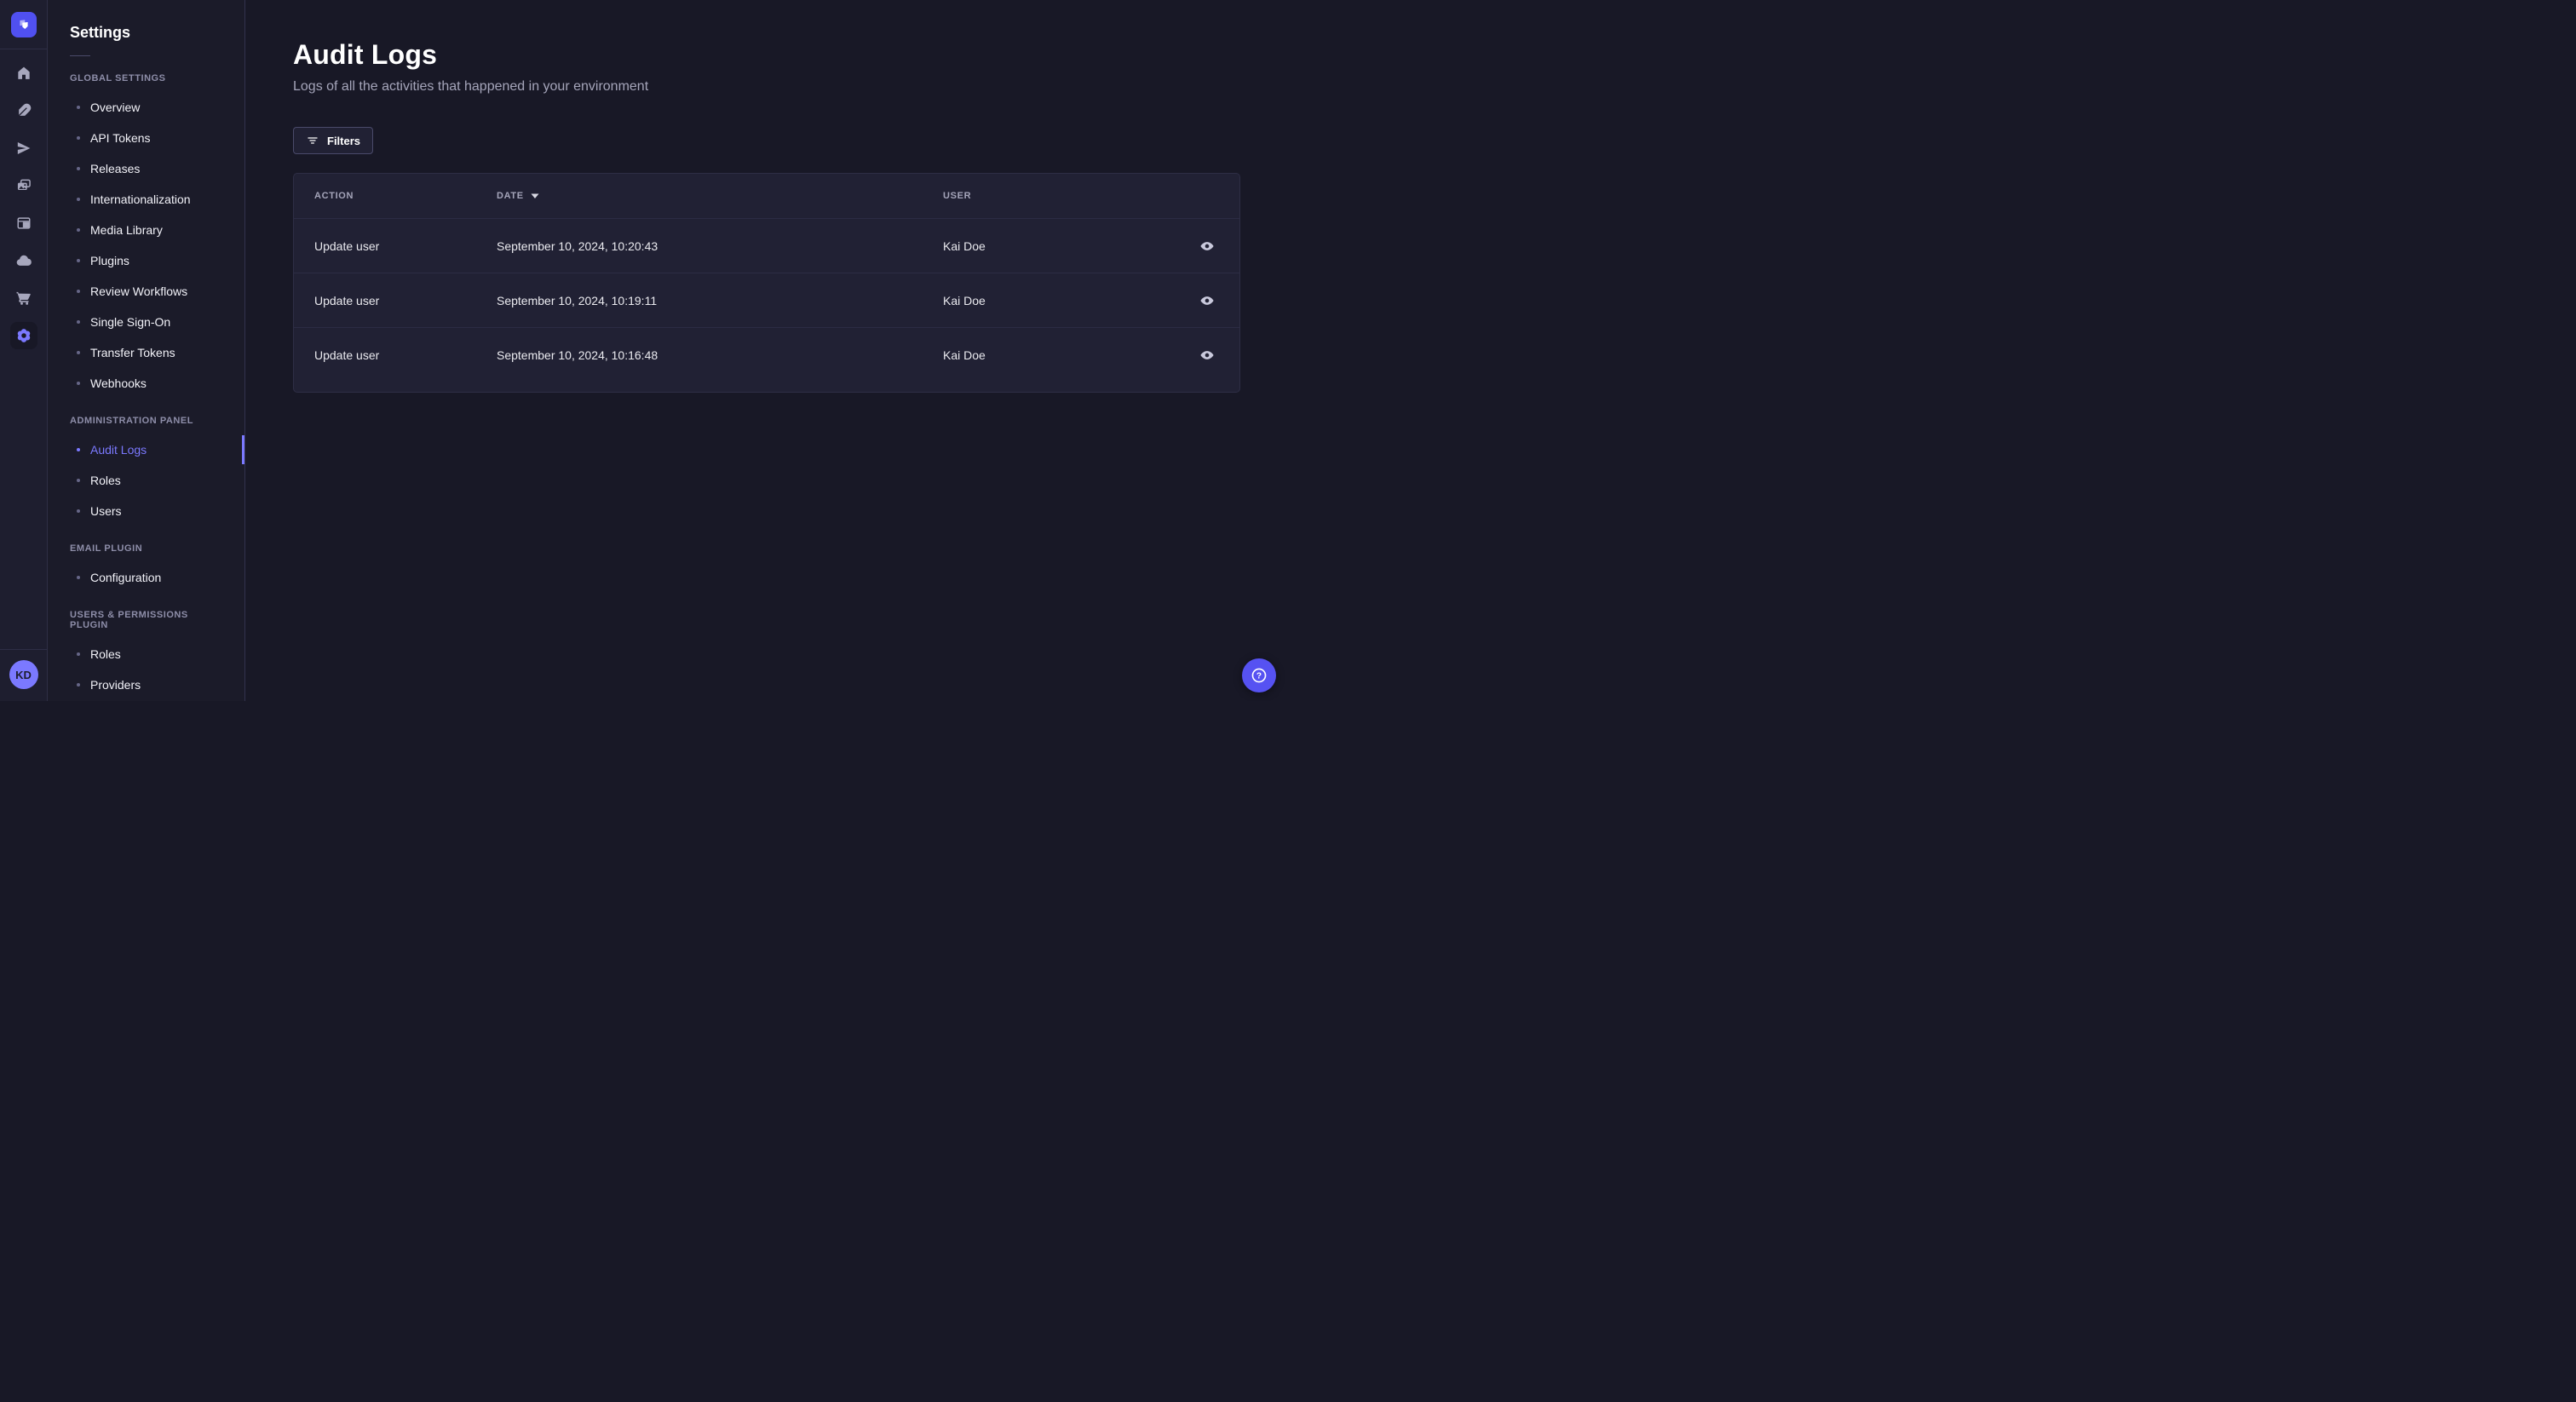 The height and width of the screenshot is (1402, 2576). Describe the element at coordinates (119, 383) in the screenshot. I see `sidebar-item-label: Webhooks` at that location.